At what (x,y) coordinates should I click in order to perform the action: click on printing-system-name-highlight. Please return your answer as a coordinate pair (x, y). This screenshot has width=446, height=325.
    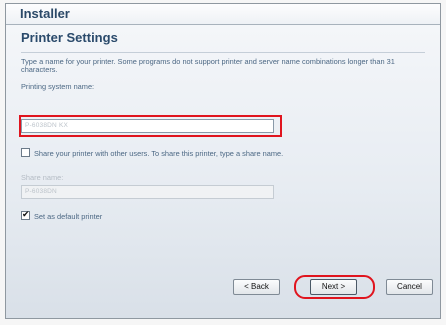
    Looking at the image, I should click on (150, 126).